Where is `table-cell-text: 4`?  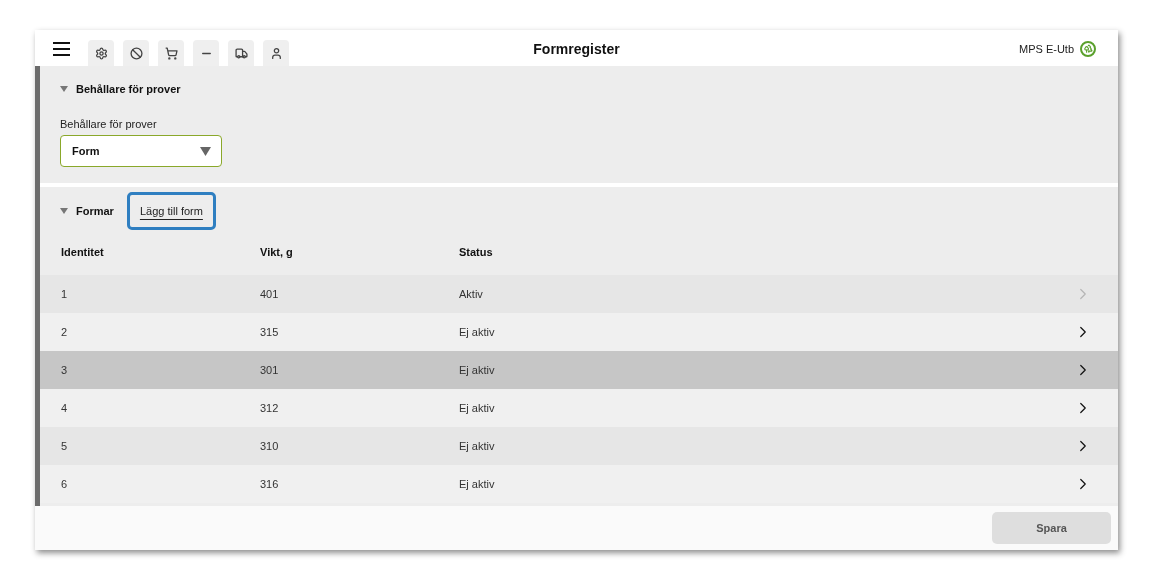 table-cell-text: 4 is located at coordinates (65, 408).